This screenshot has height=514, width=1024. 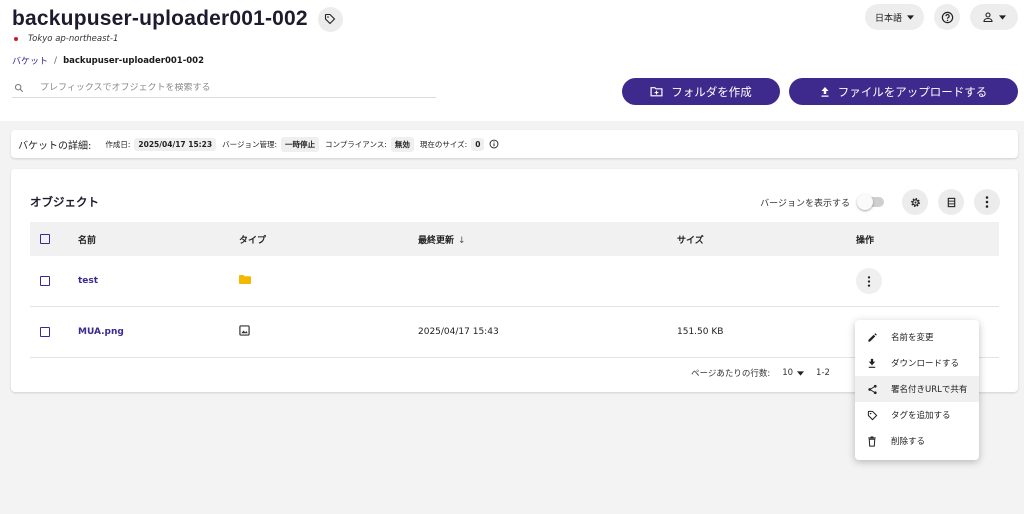 I want to click on user-menu-button, so click(x=994, y=17).